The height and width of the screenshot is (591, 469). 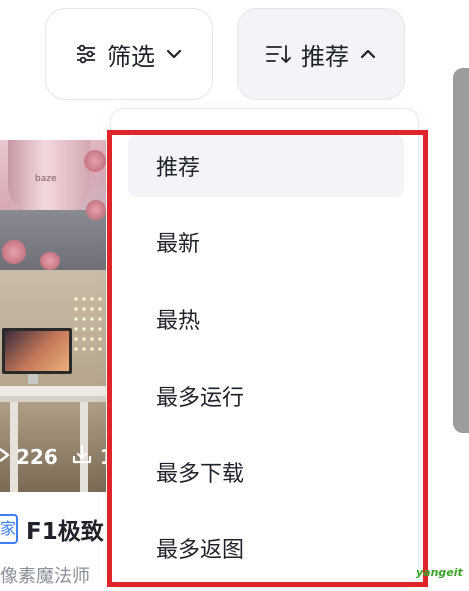 What do you see at coordinates (200, 474) in the screenshot?
I see `sort-option-label: 最多下载` at bounding box center [200, 474].